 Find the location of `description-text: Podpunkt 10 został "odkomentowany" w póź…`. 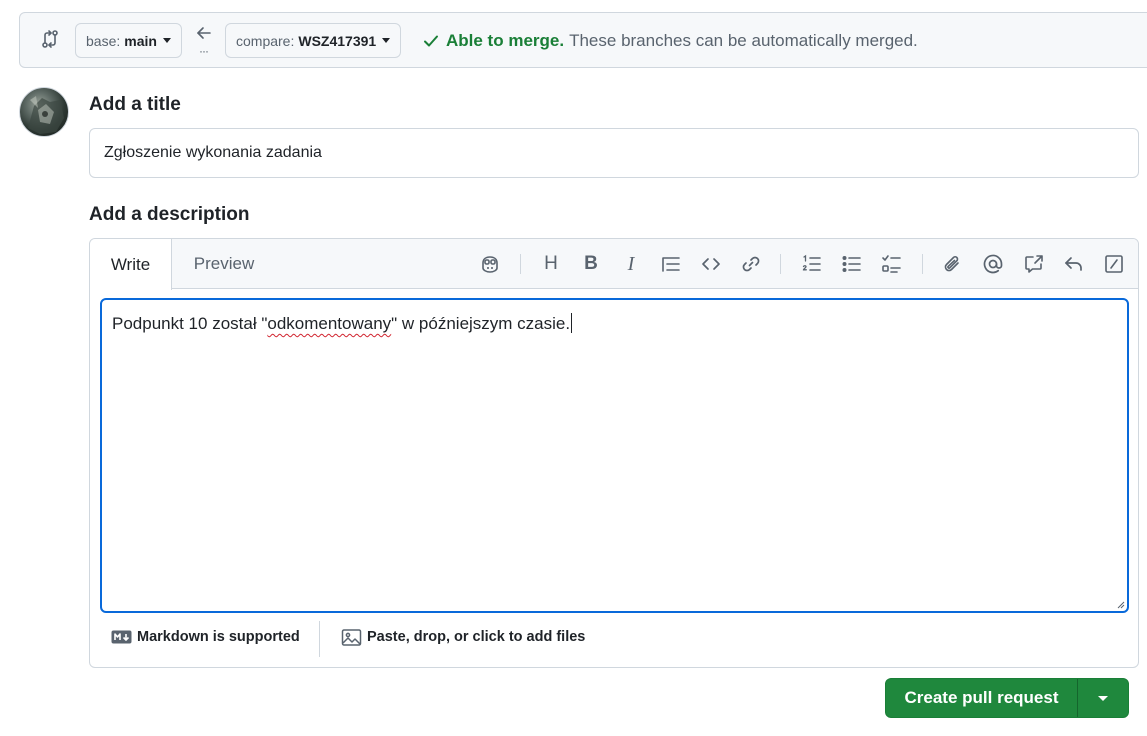

description-text: Podpunkt 10 został "odkomentowany" w póź… is located at coordinates (342, 323).